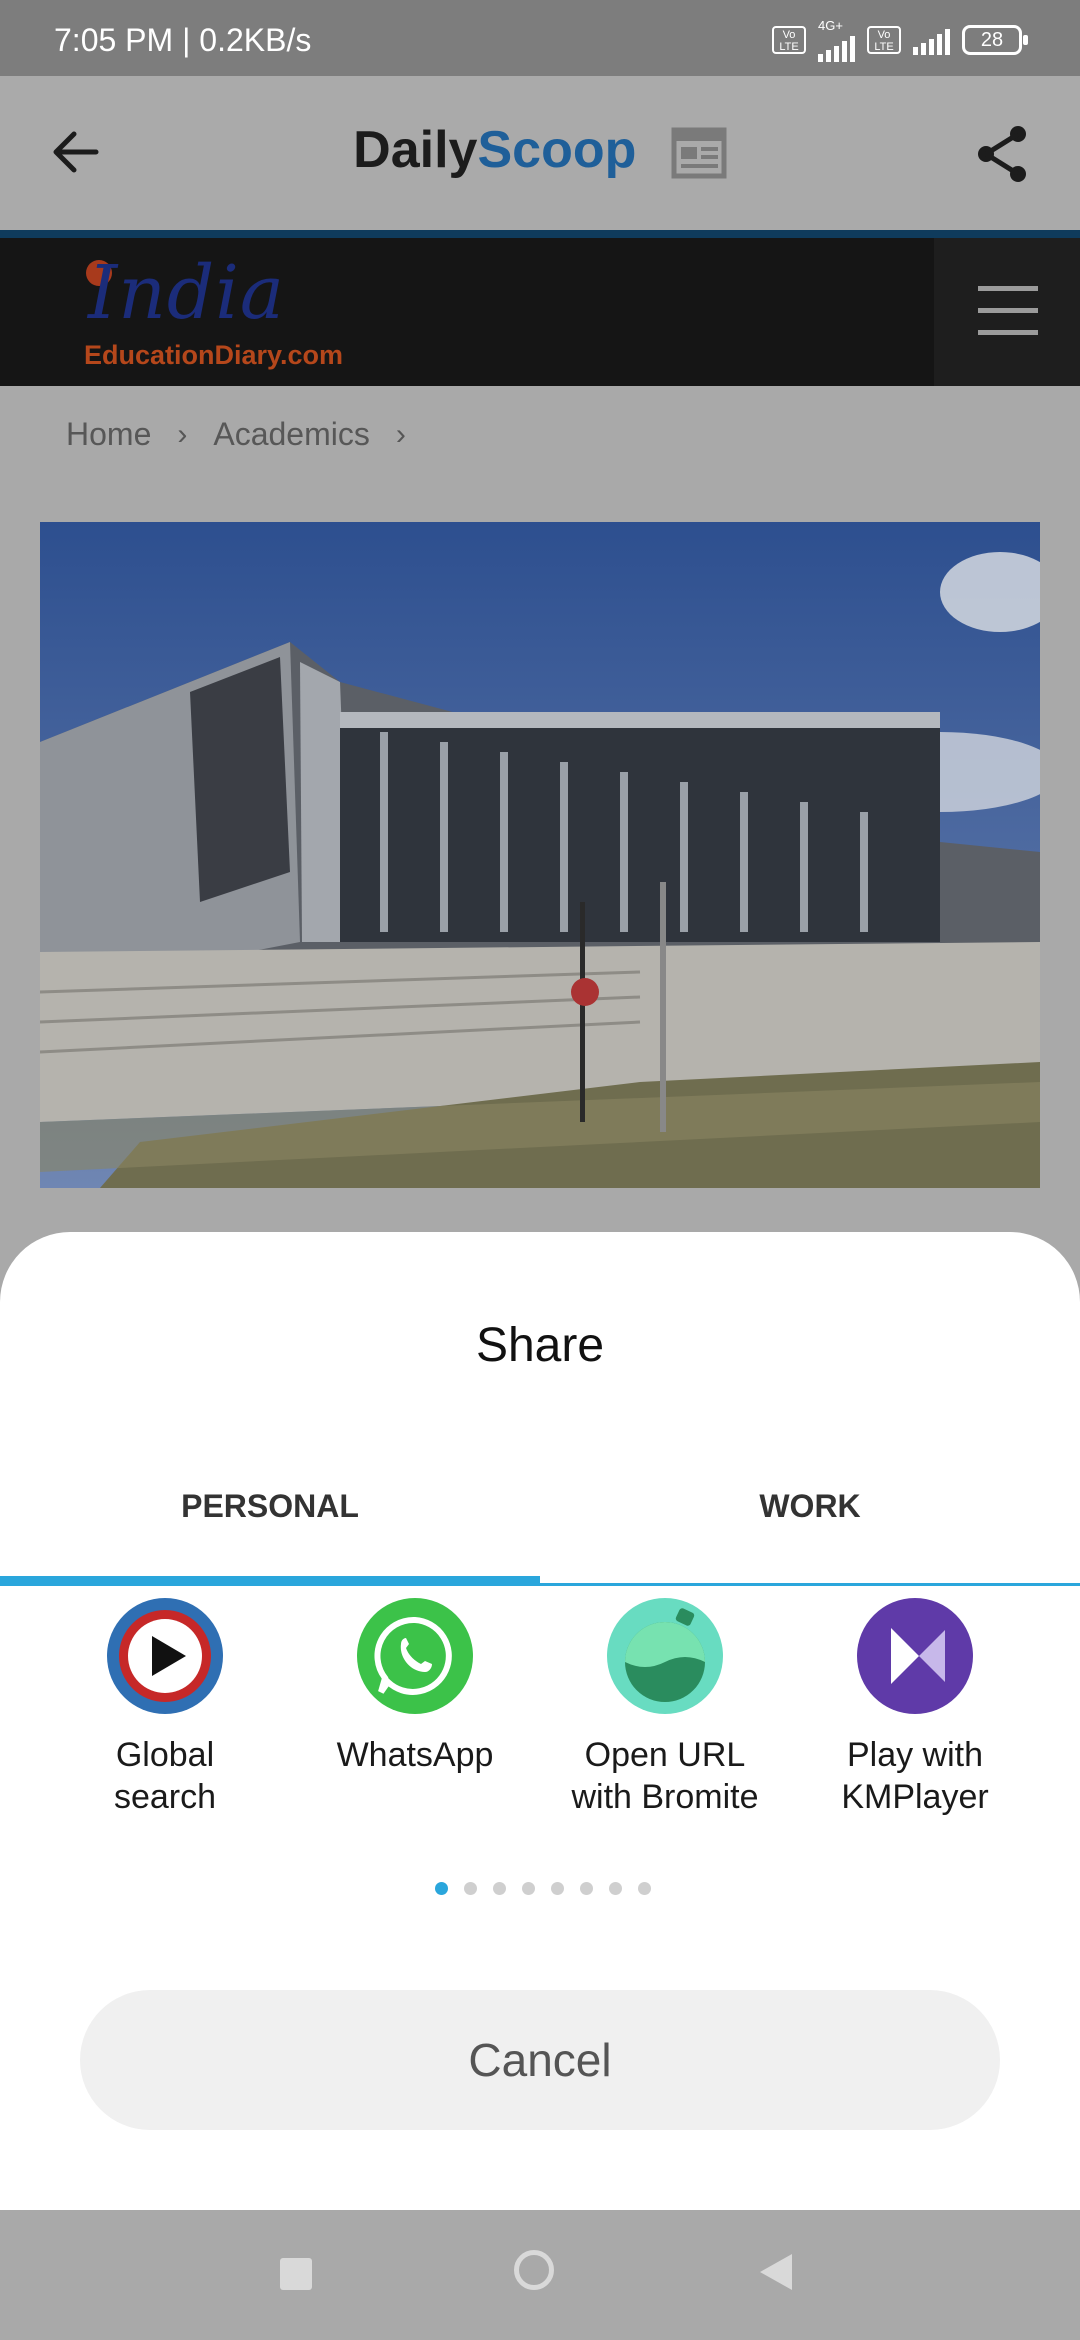 The width and height of the screenshot is (1080, 2340). Describe the element at coordinates (995, 40) in the screenshot. I see `battery-icon: 28` at that location.